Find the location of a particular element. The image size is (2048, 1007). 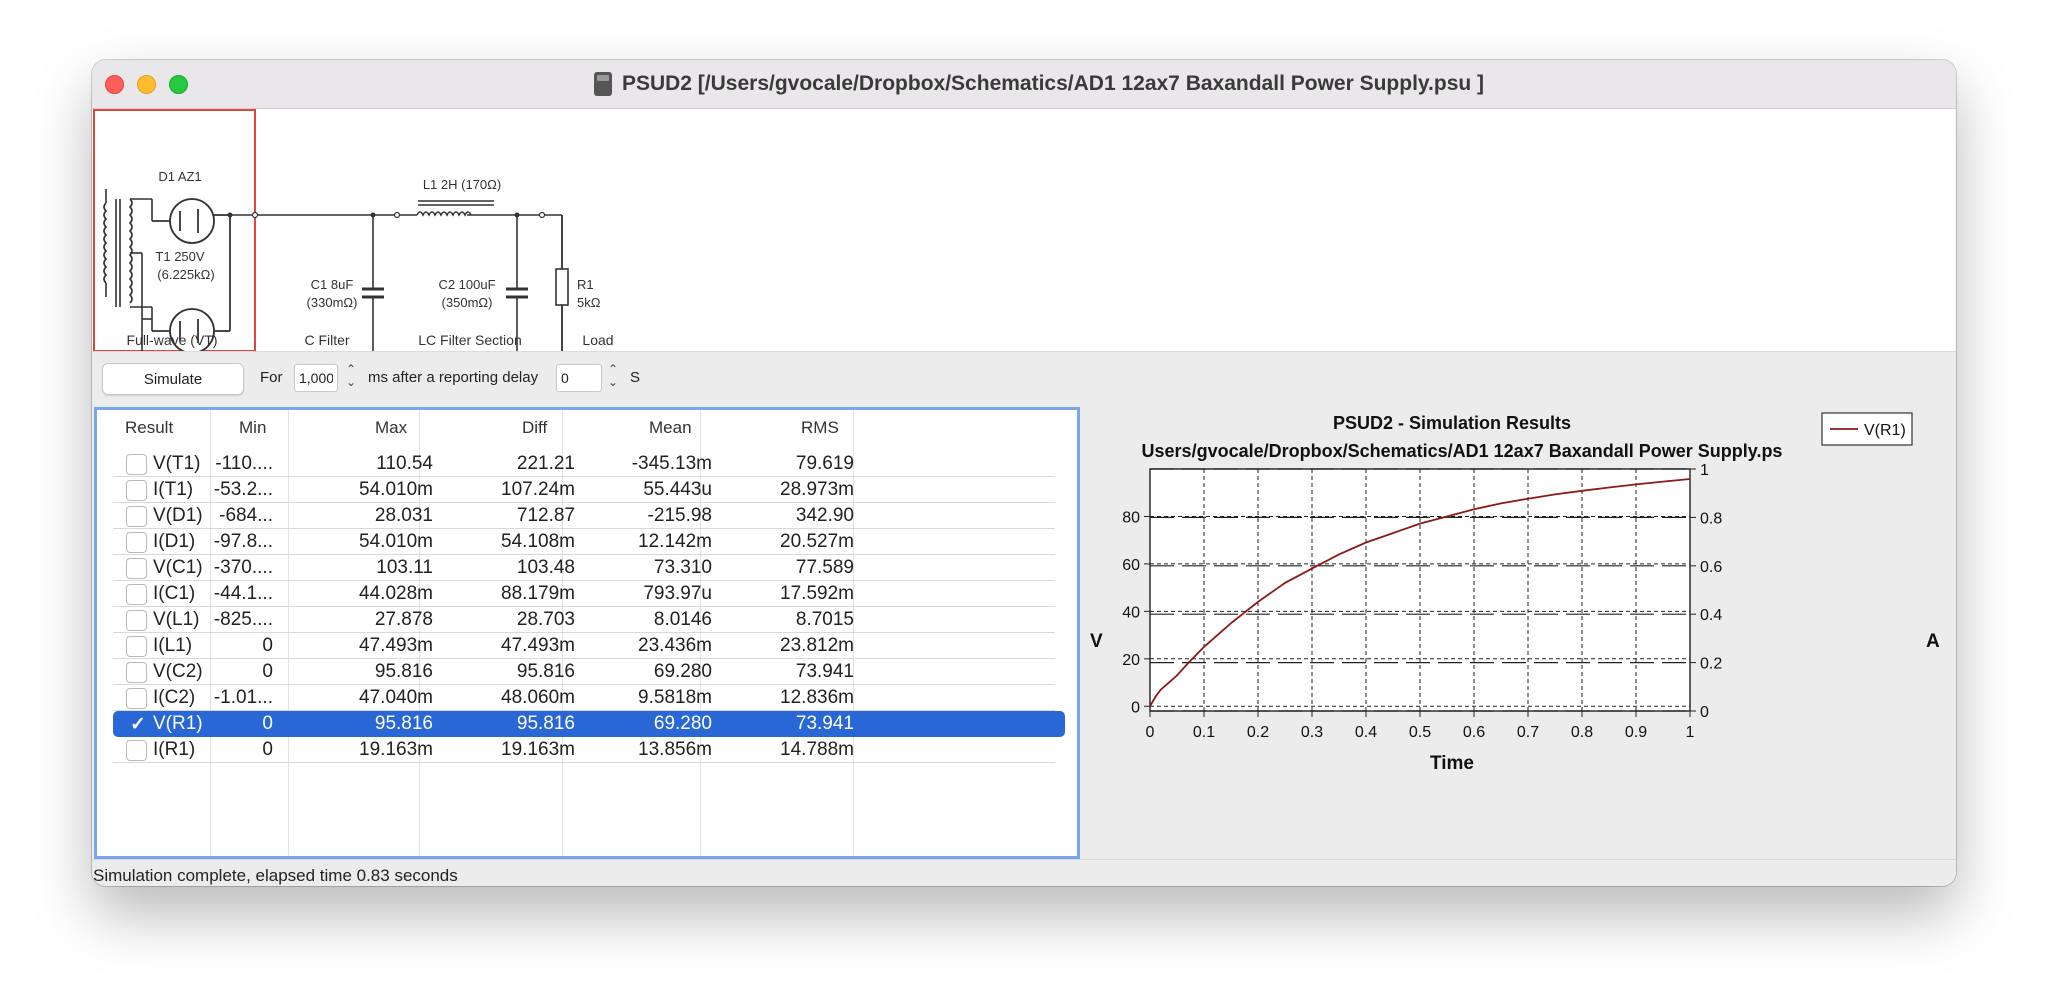

c2-esr: (350mΩ) is located at coordinates (467, 302).